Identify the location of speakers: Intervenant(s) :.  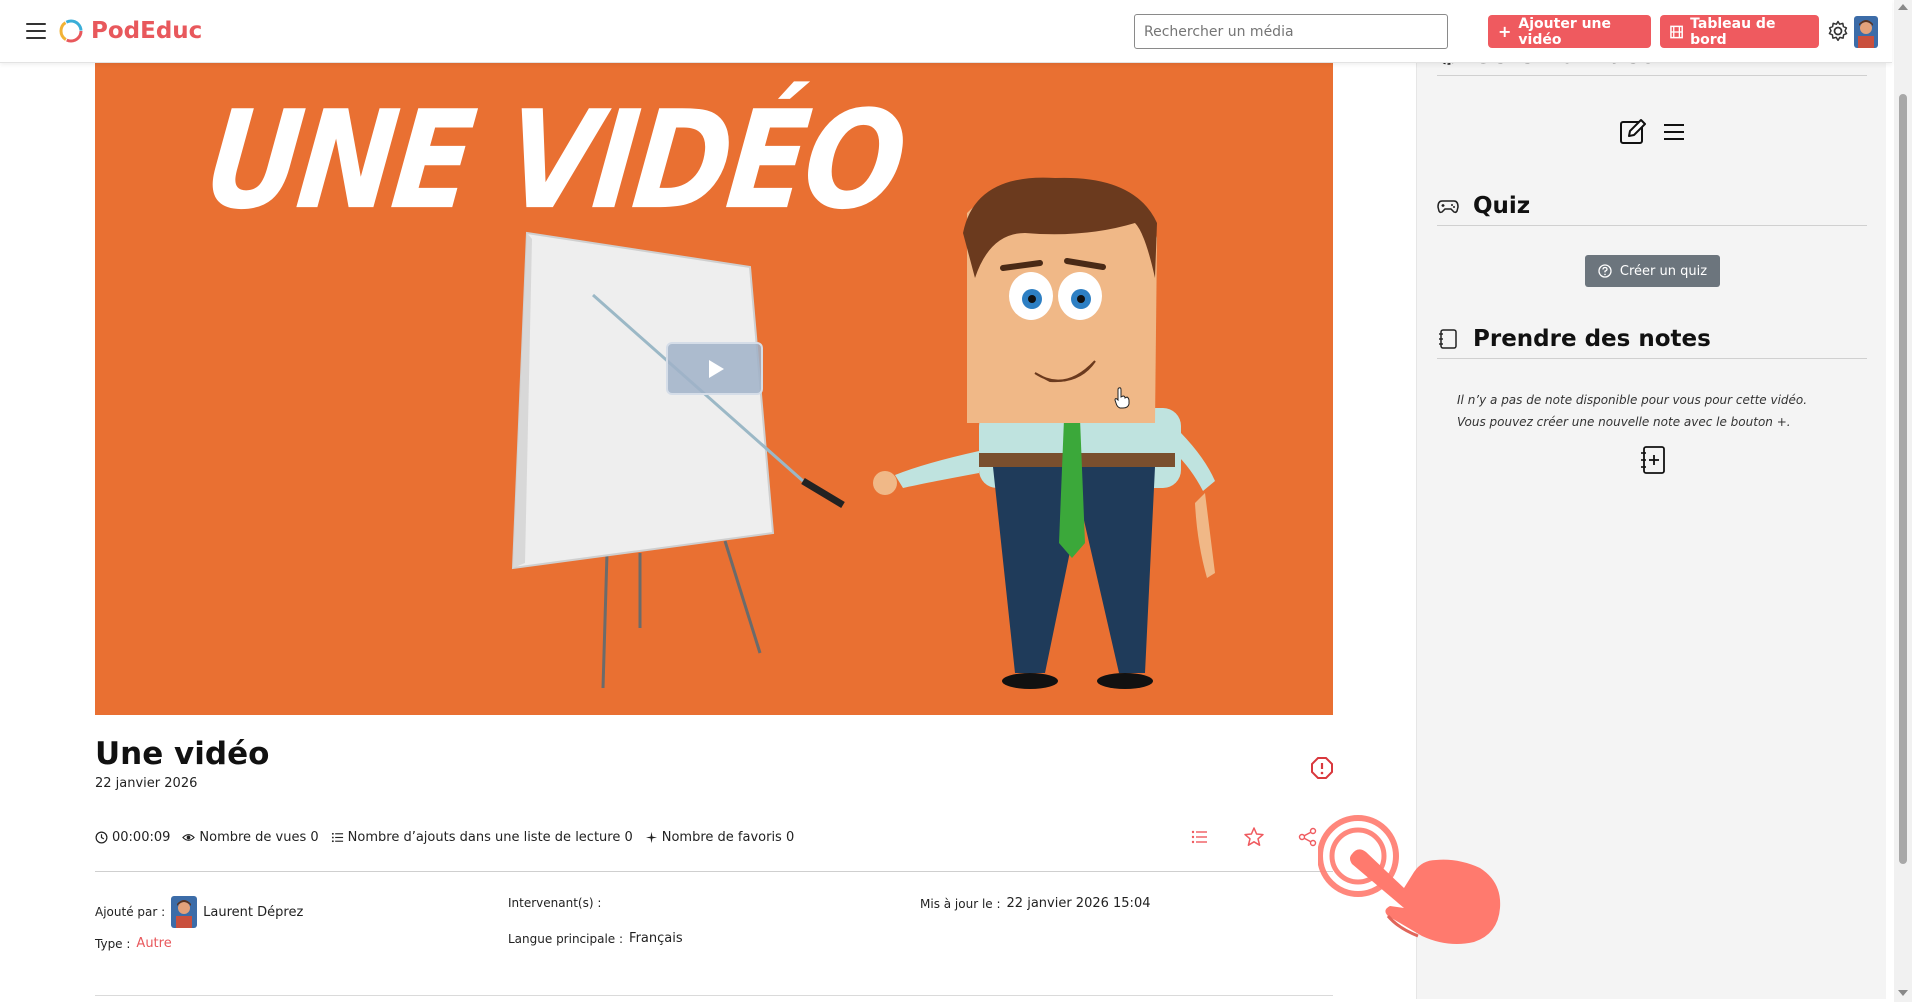
(554, 903).